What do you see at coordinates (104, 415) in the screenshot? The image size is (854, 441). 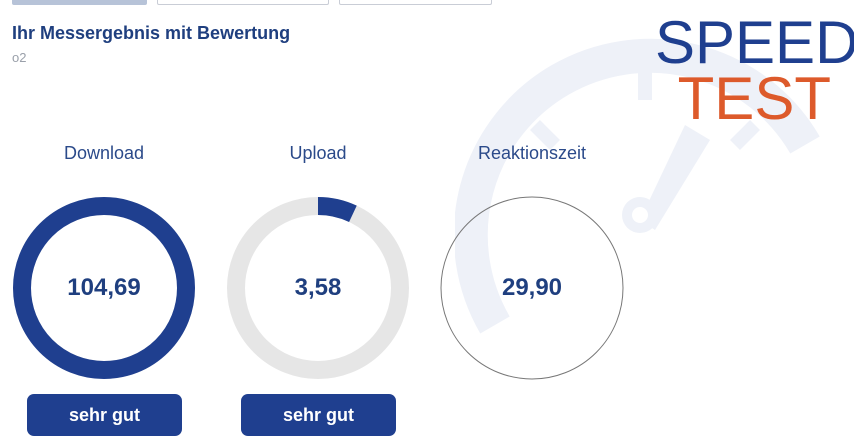 I see `download-rating-button: sehr gut` at bounding box center [104, 415].